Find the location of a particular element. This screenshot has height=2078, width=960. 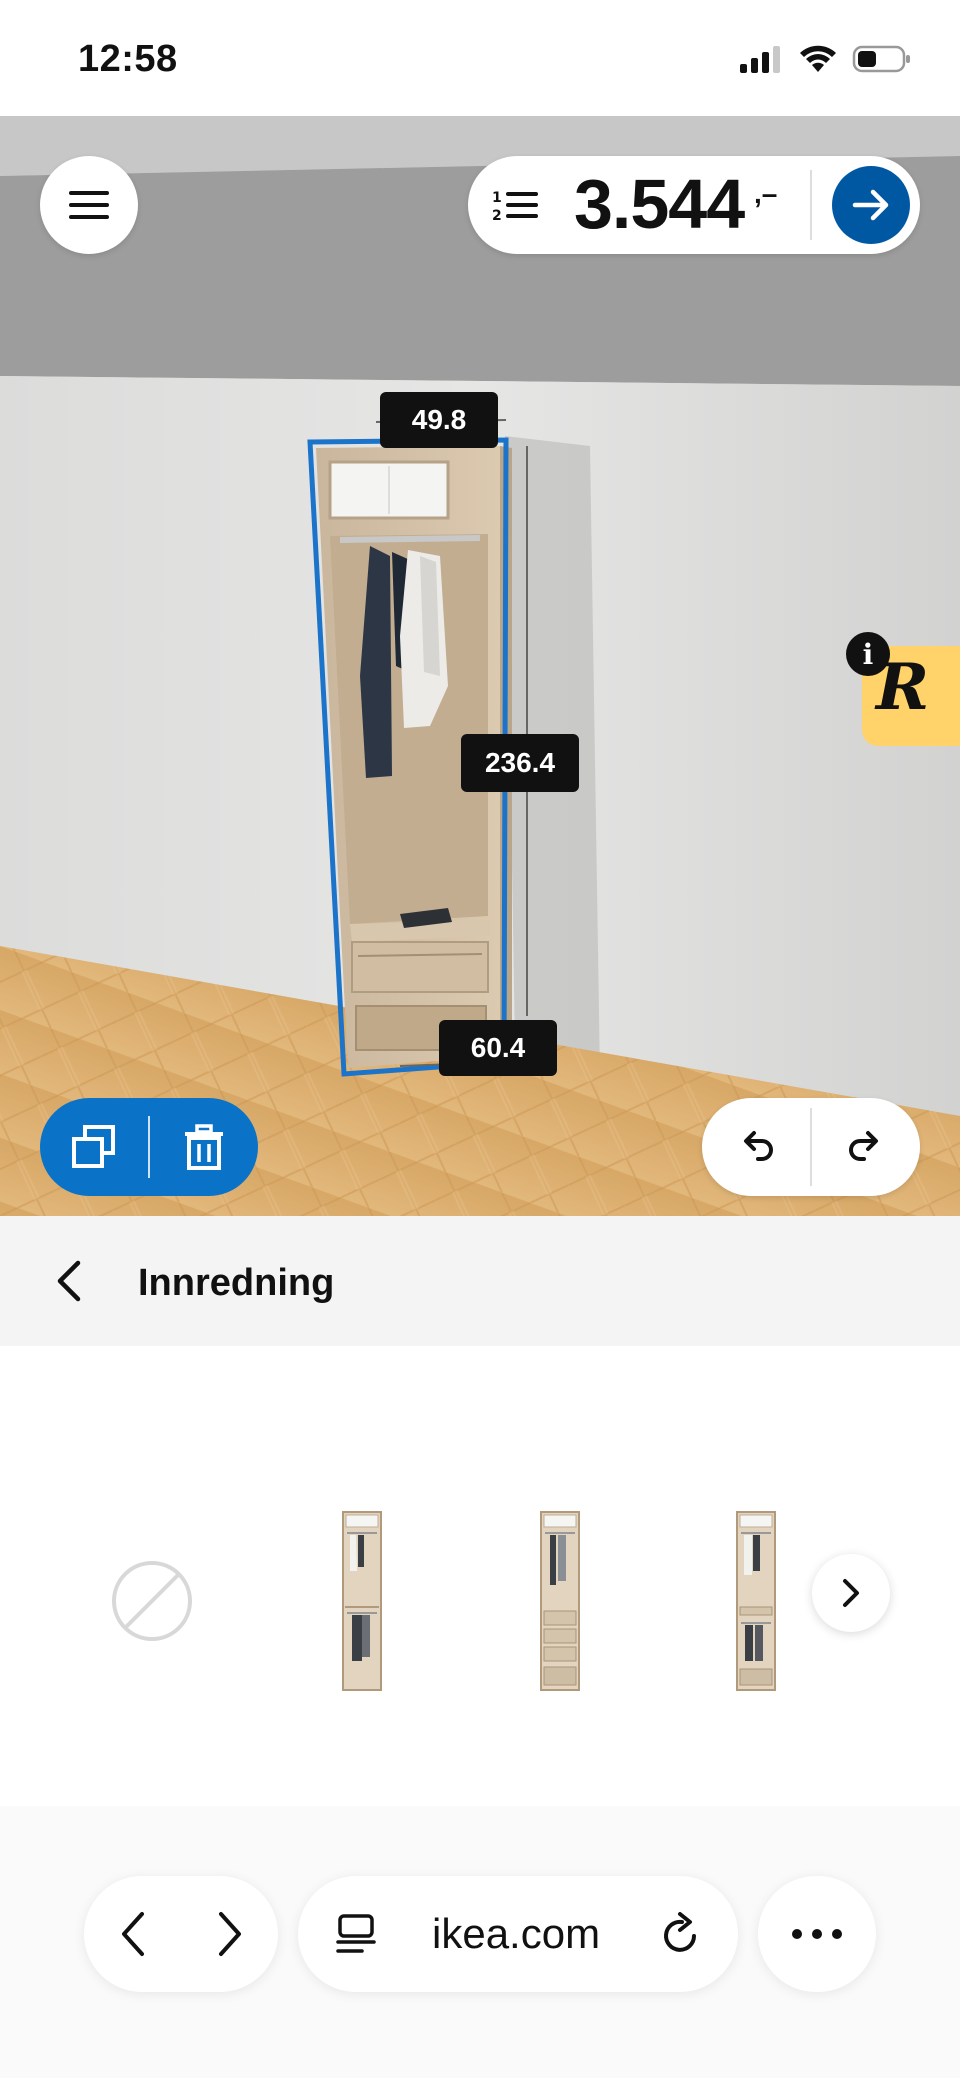

svg-text: 1 is located at coordinates (497, 198).